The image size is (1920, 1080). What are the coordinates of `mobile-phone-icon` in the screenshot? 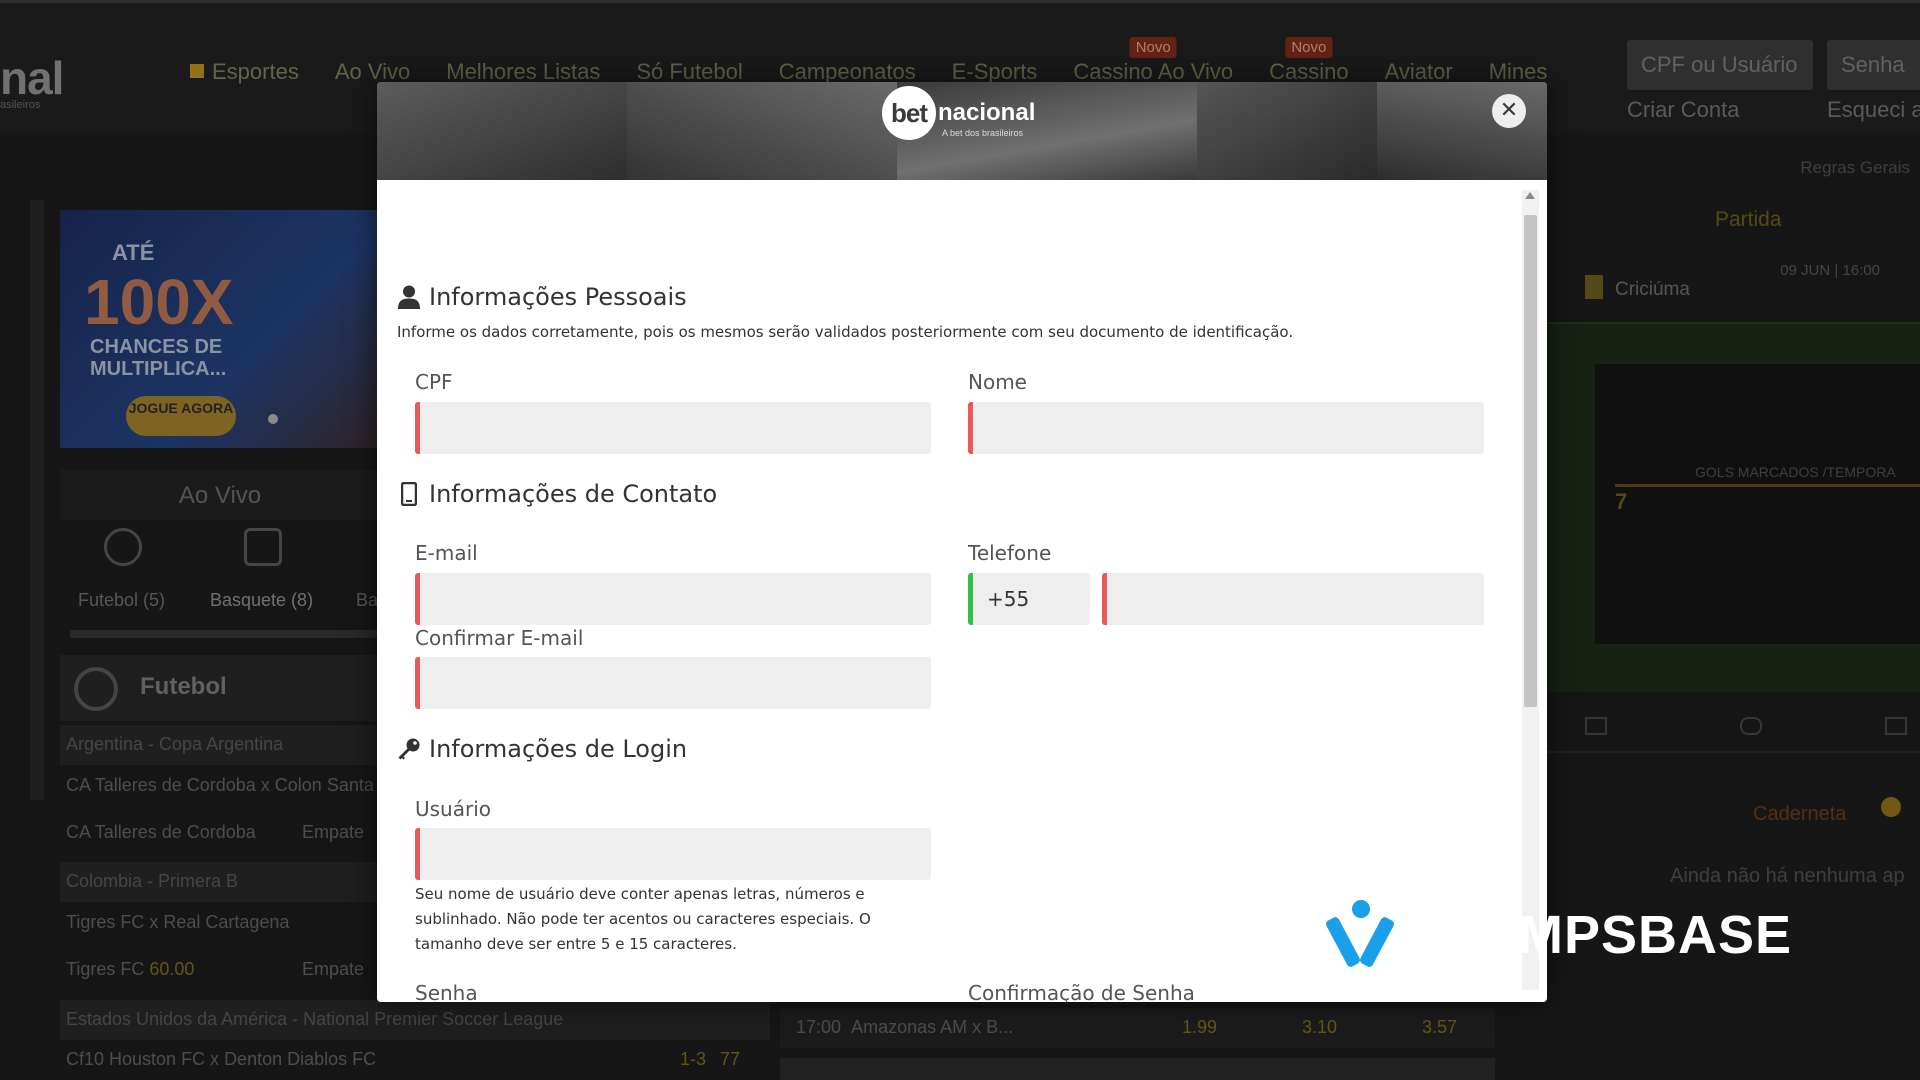 It's located at (409, 494).